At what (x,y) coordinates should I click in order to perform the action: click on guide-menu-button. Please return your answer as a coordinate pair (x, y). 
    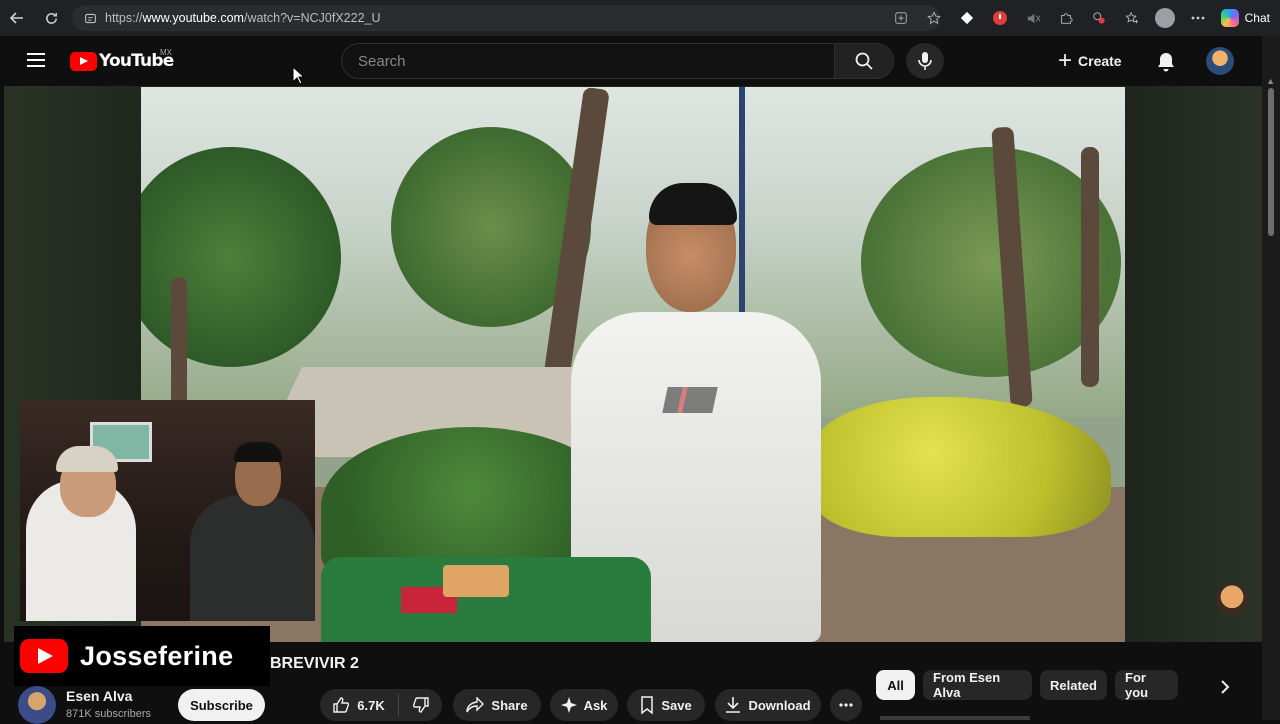
    Looking at the image, I should click on (36, 61).